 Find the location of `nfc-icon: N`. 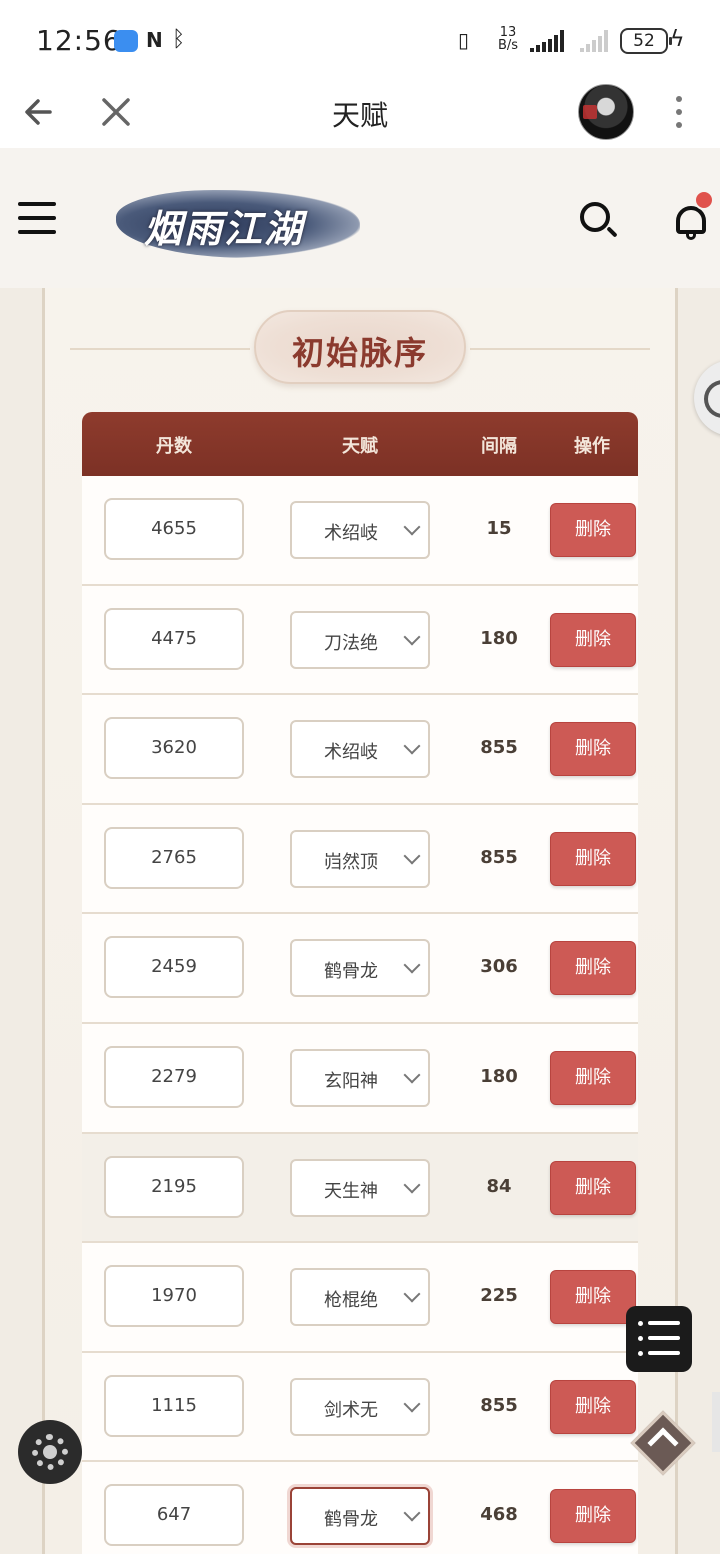

nfc-icon: N is located at coordinates (154, 40).